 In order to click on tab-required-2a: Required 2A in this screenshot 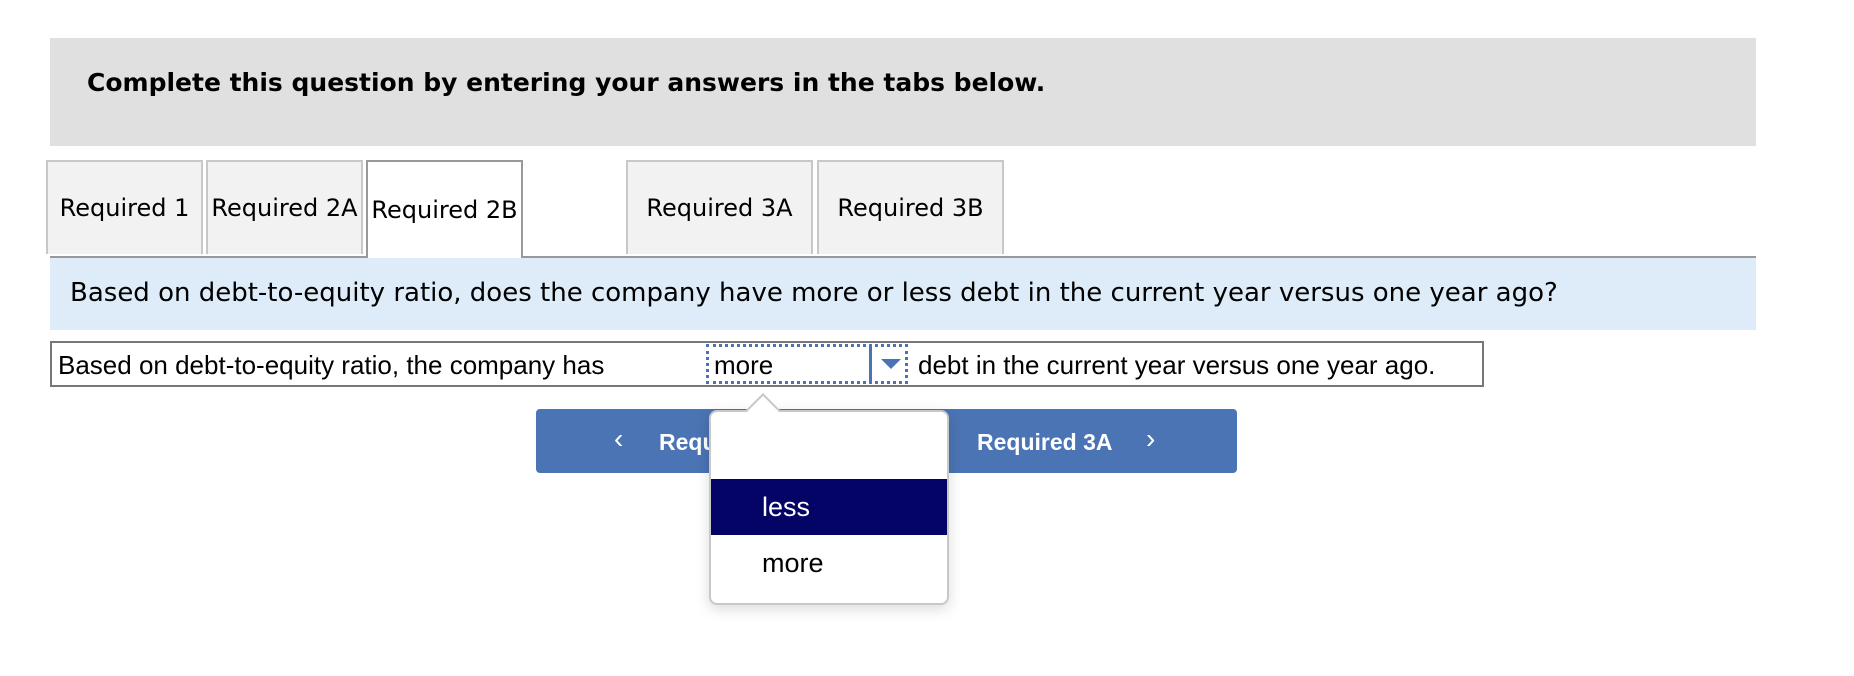, I will do `click(284, 207)`.